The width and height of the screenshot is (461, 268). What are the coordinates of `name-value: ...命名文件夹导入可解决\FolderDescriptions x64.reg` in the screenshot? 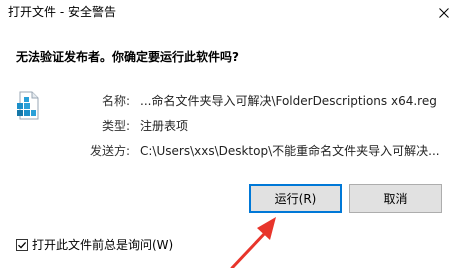 It's located at (288, 101).